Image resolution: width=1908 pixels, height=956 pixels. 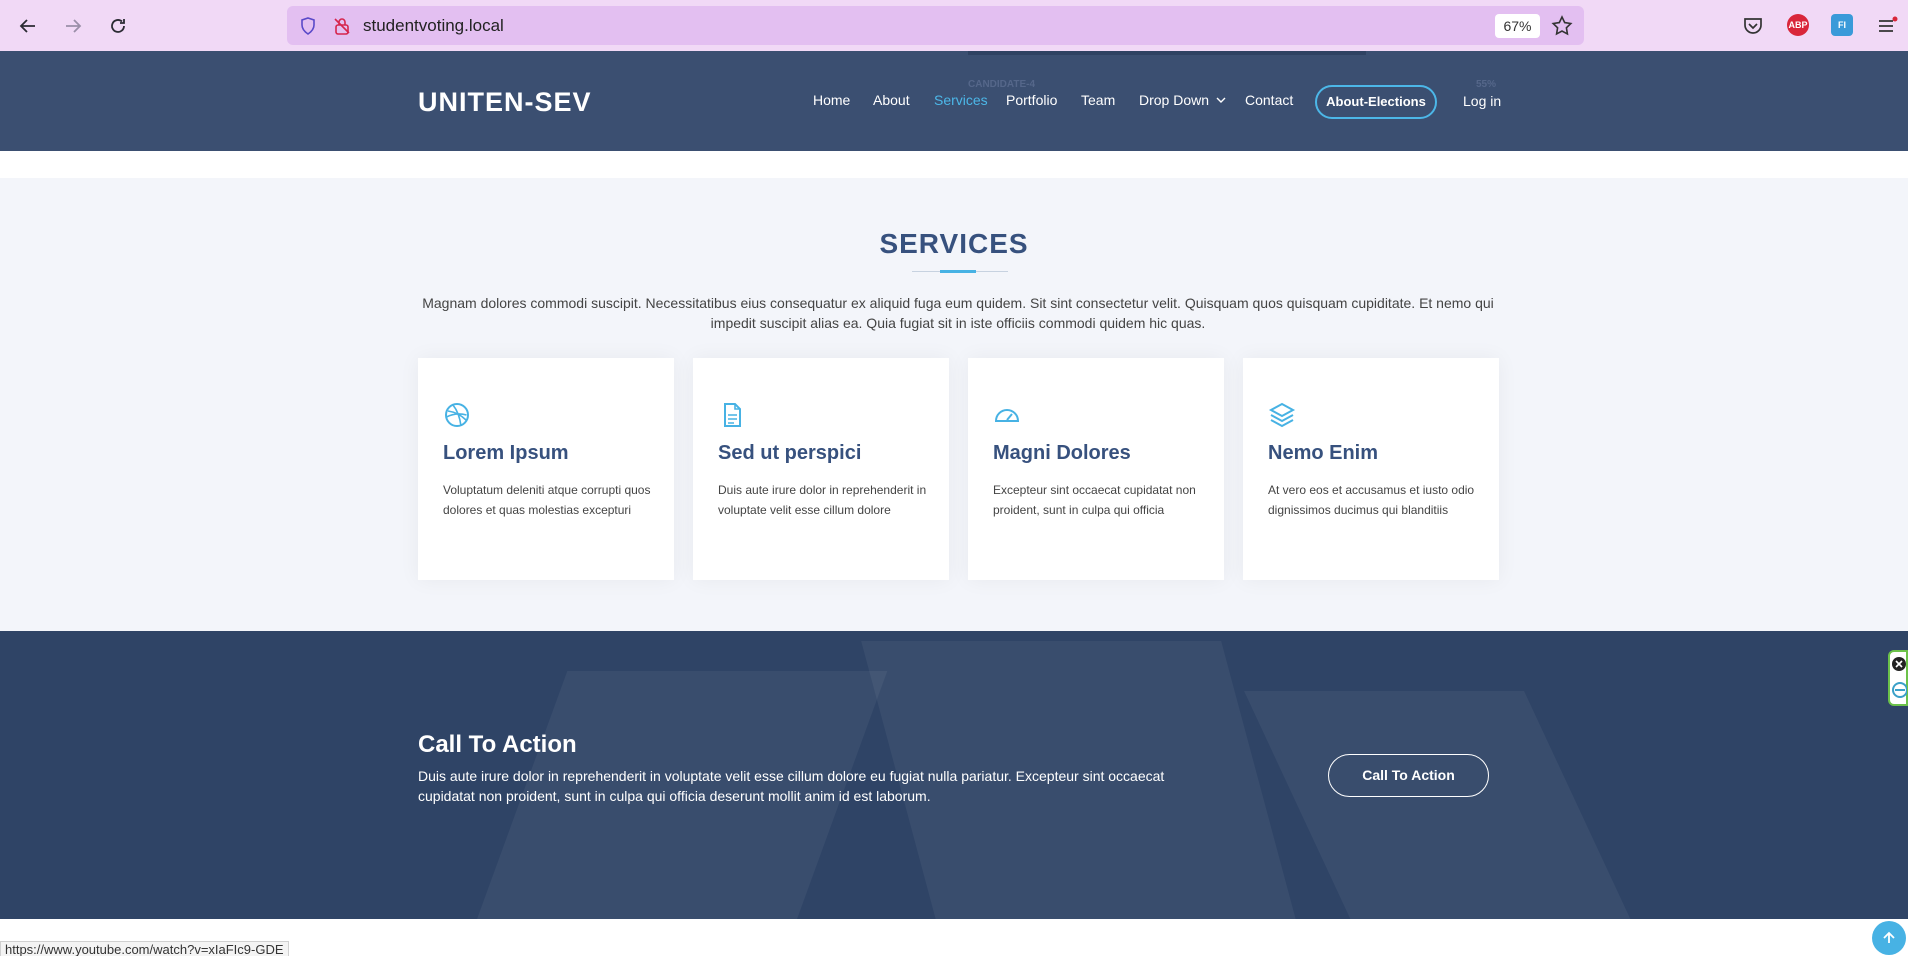 I want to click on header-ghost-percent: 55%, so click(x=1486, y=84).